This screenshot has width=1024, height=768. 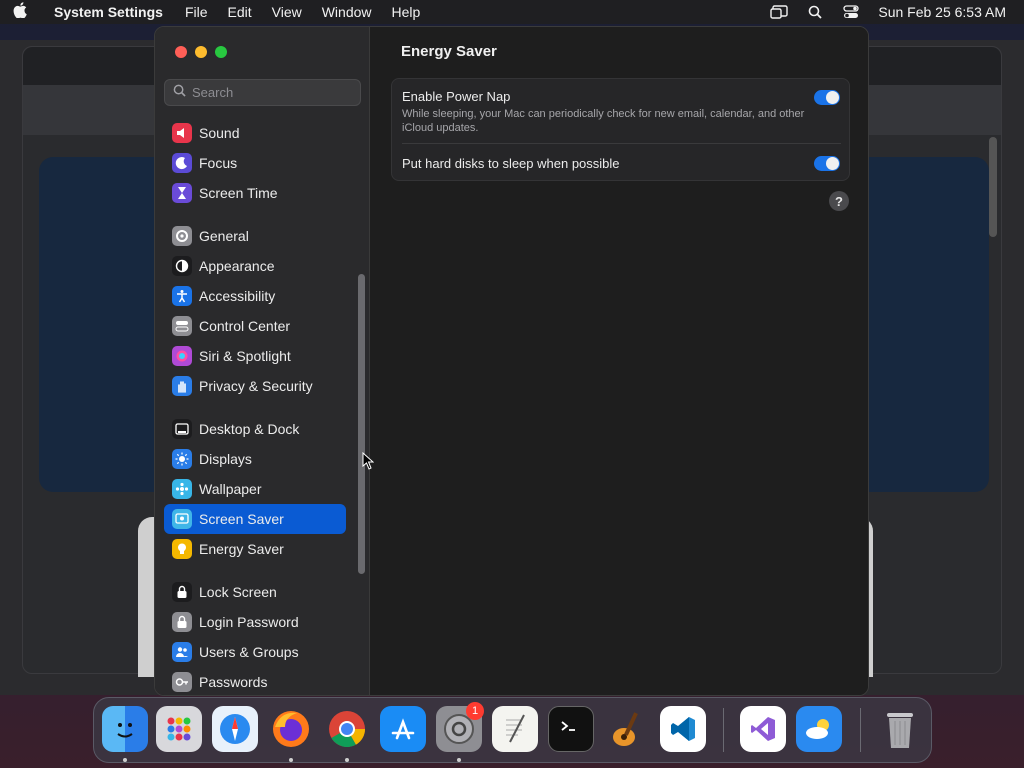 What do you see at coordinates (237, 266) in the screenshot?
I see `sidebar-item-label: Appearance` at bounding box center [237, 266].